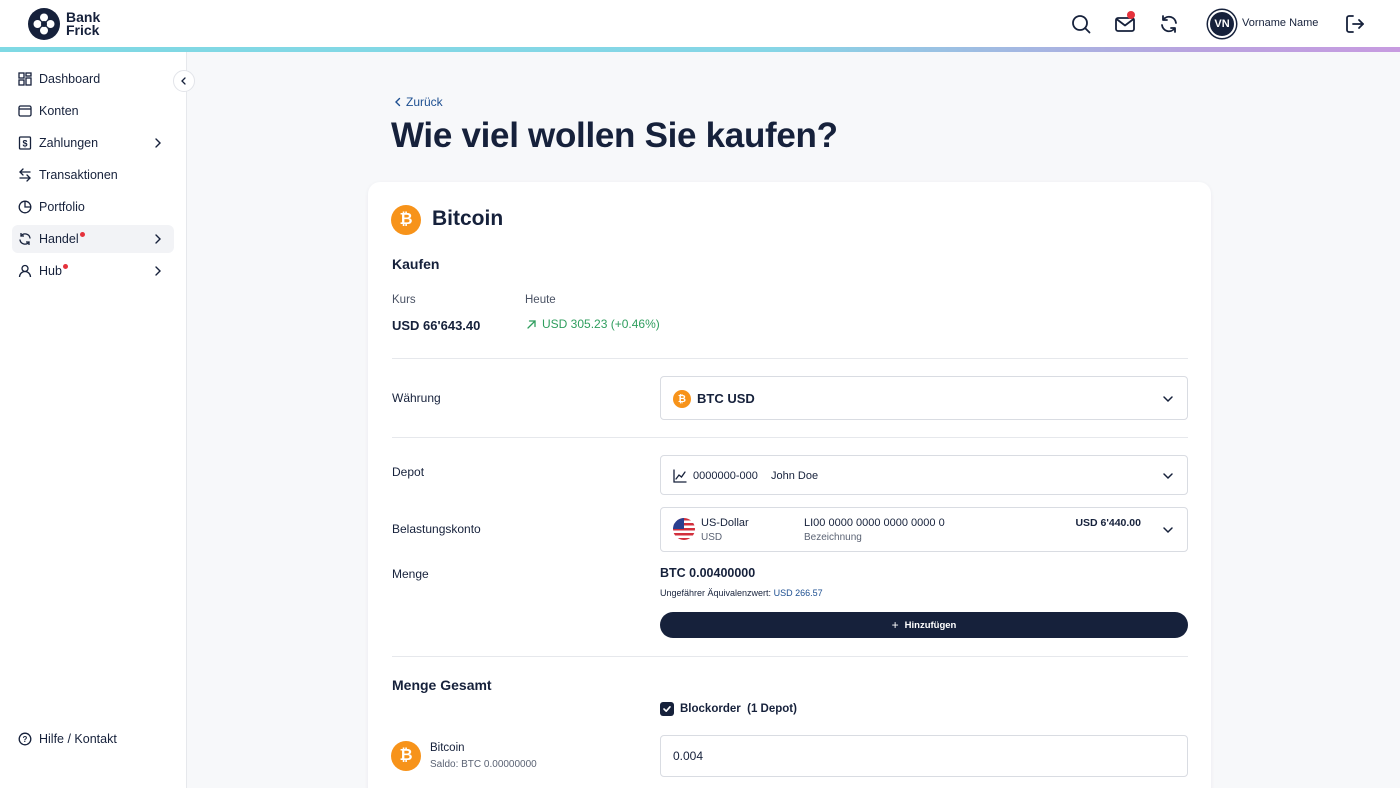 The width and height of the screenshot is (1400, 788). I want to click on add-button: + Hinzufügen, so click(924, 625).